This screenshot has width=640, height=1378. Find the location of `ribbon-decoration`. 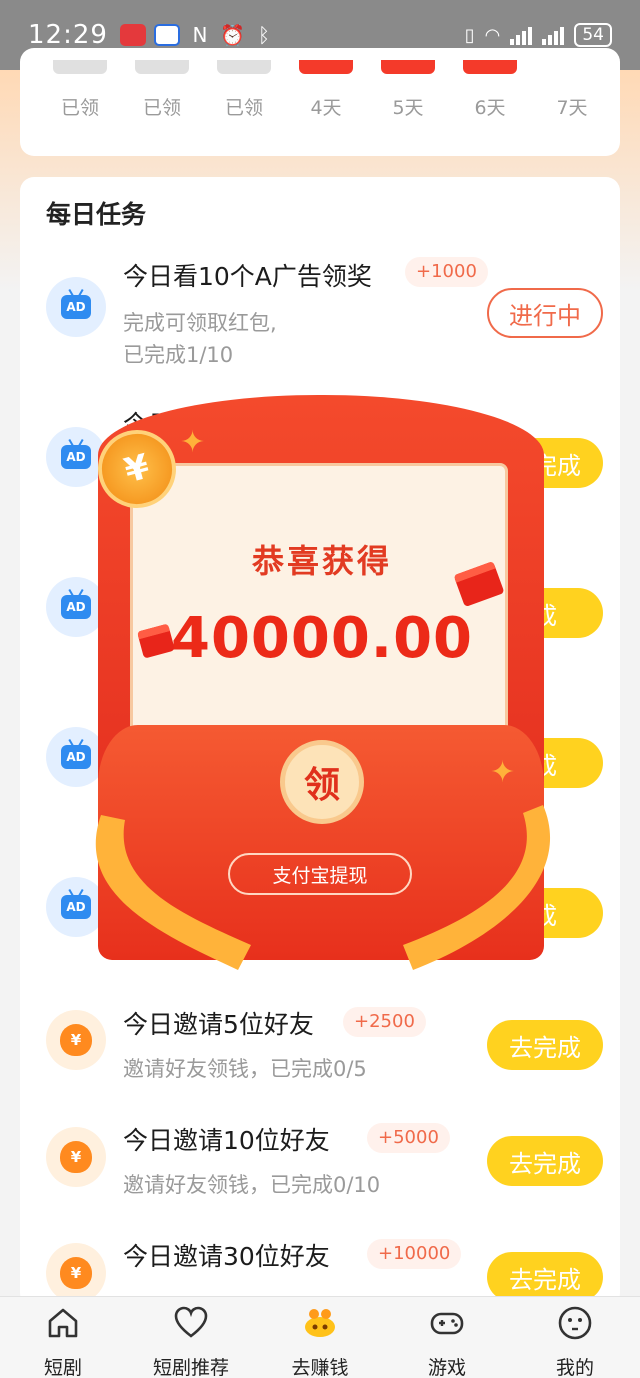

ribbon-decoration is located at coordinates (323, 887).